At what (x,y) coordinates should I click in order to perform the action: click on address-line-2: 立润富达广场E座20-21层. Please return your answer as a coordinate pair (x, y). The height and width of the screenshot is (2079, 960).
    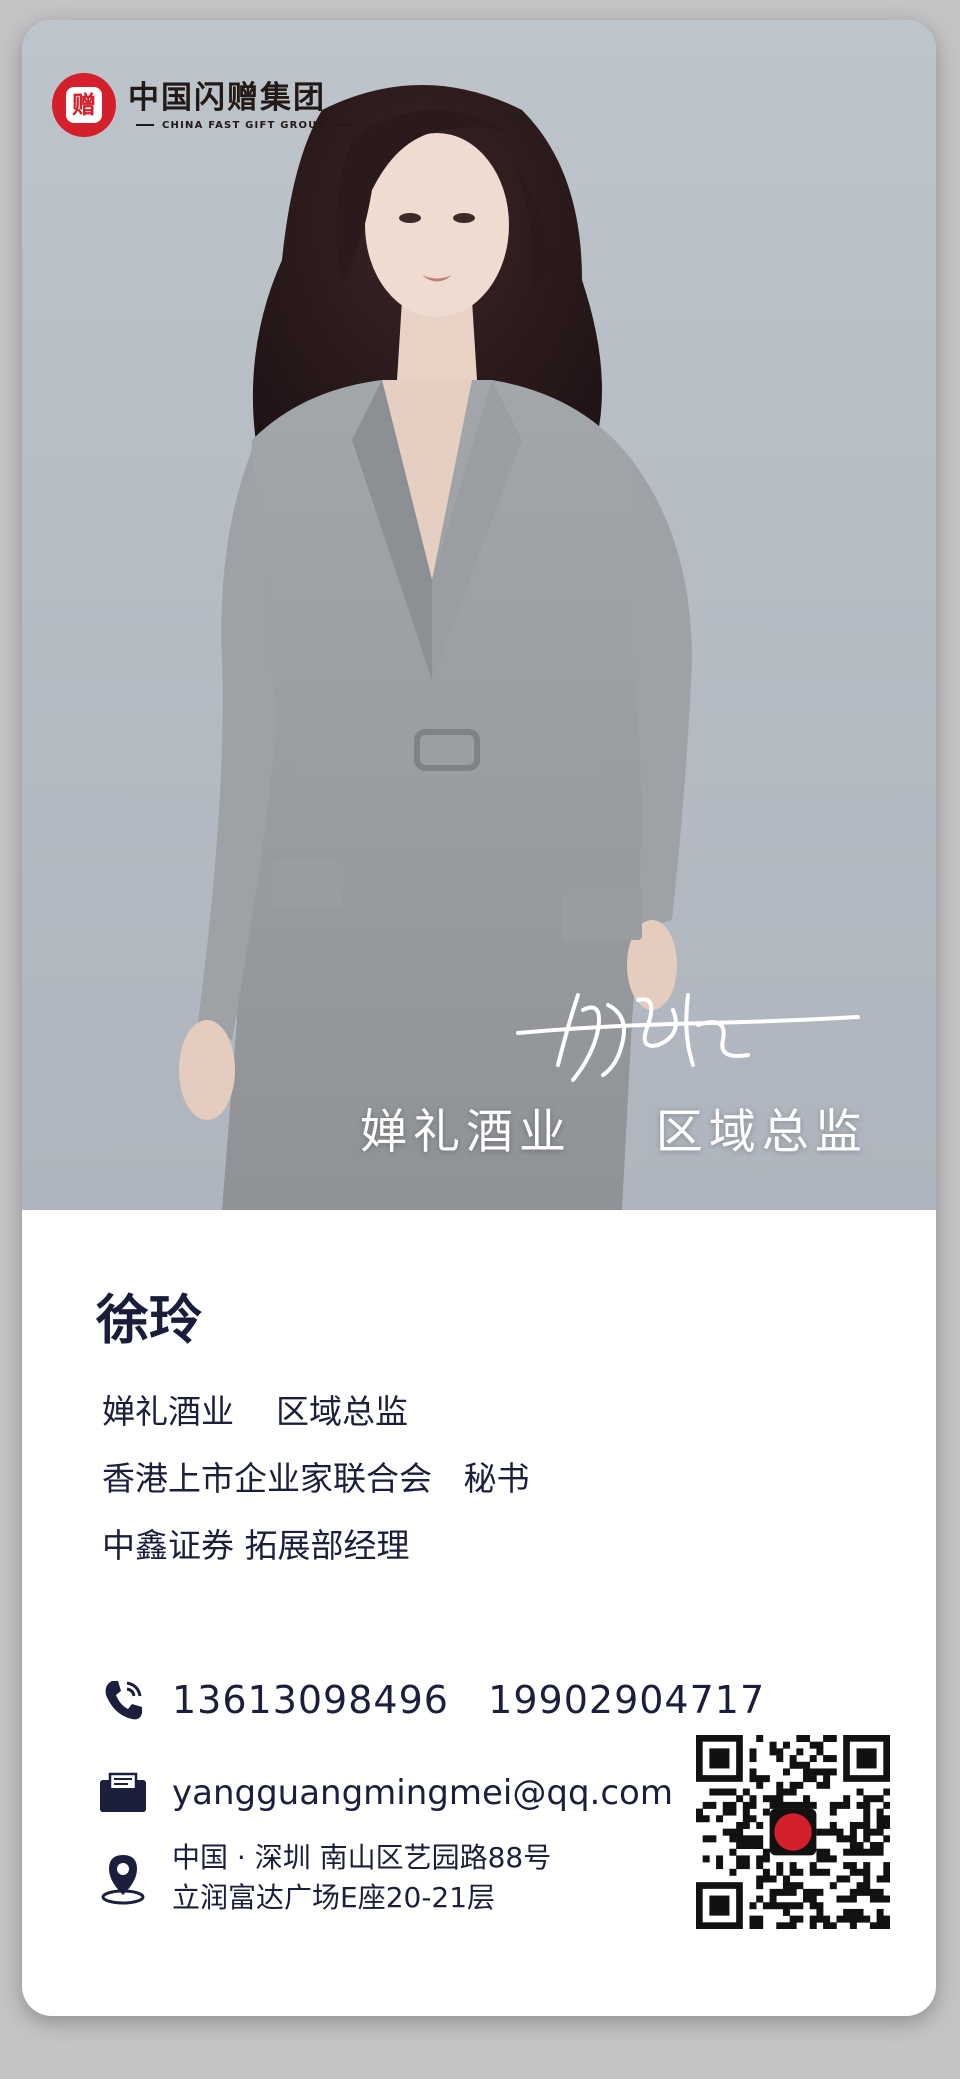
    Looking at the image, I should click on (334, 1897).